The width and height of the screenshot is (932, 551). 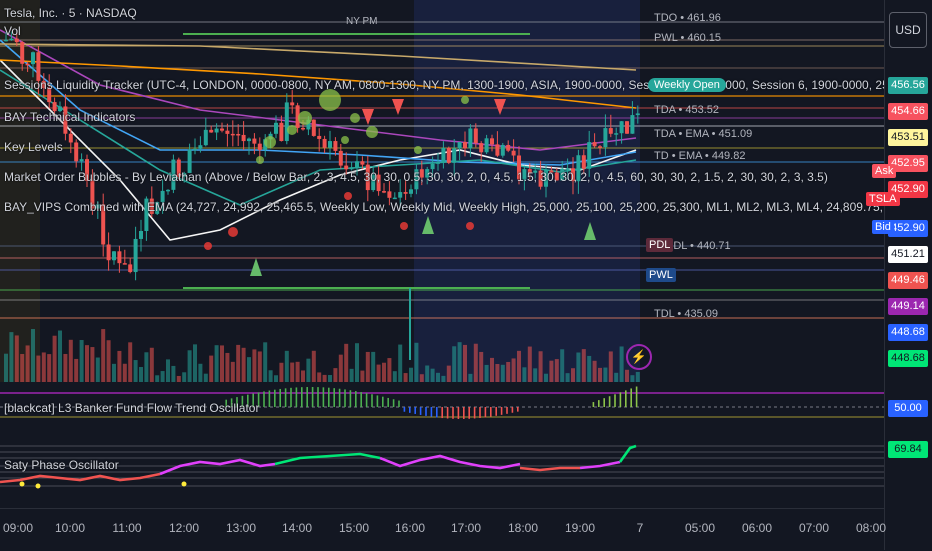 What do you see at coordinates (883, 199) in the screenshot?
I see `tsla-chip: TSLA` at bounding box center [883, 199].